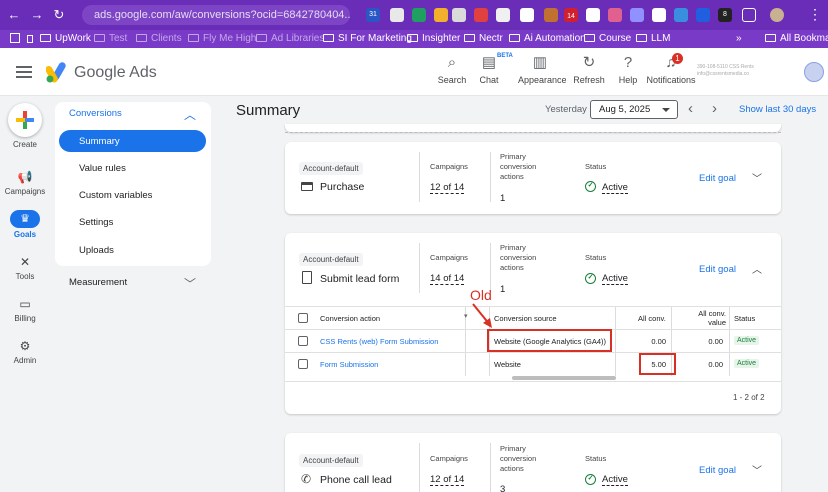 The width and height of the screenshot is (828, 492). I want to click on col-status: Status, so click(744, 318).